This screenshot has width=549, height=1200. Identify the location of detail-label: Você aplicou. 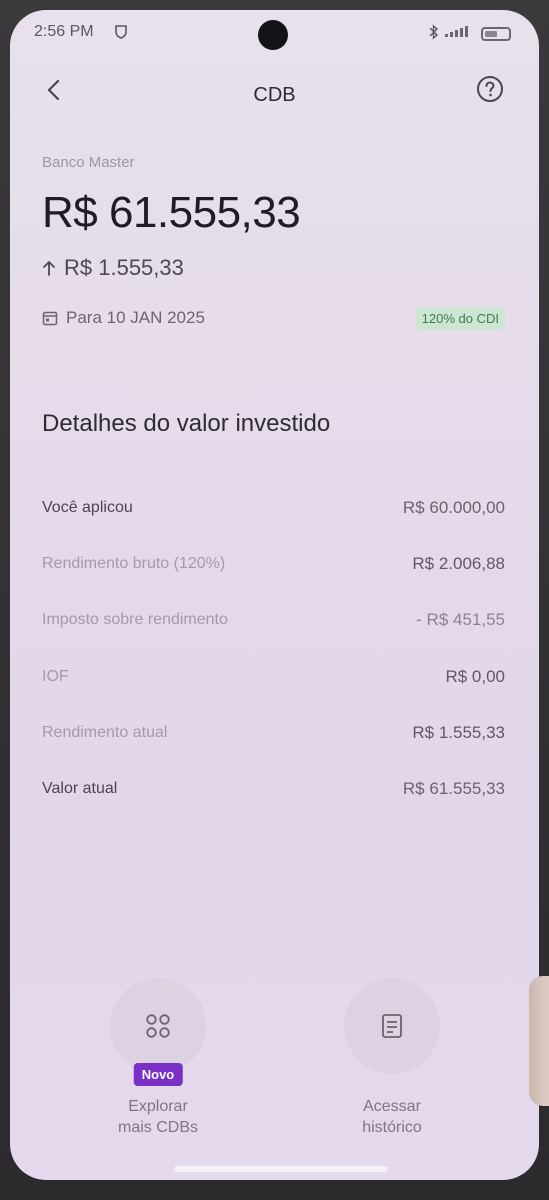
(87, 508).